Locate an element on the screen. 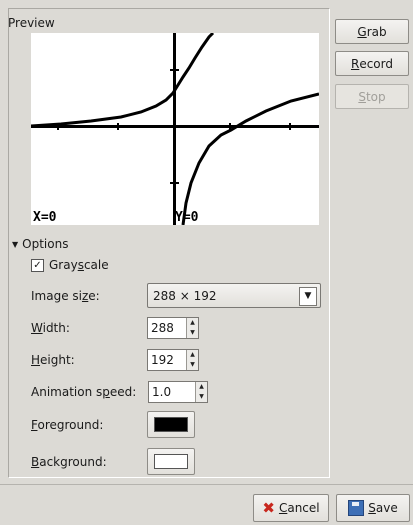 The image size is (413, 525). dropdown-arrow-icon: ▼ is located at coordinates (308, 296).